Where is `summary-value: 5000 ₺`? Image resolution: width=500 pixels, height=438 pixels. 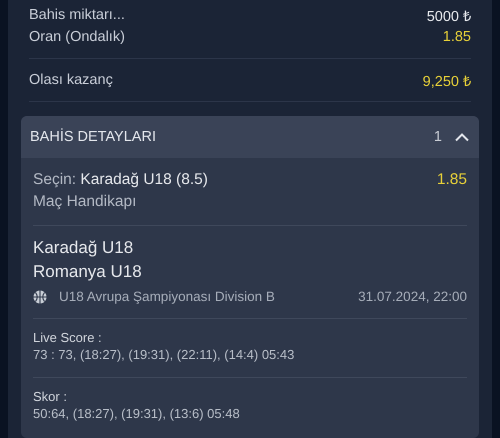 summary-value: 5000 ₺ is located at coordinates (448, 16).